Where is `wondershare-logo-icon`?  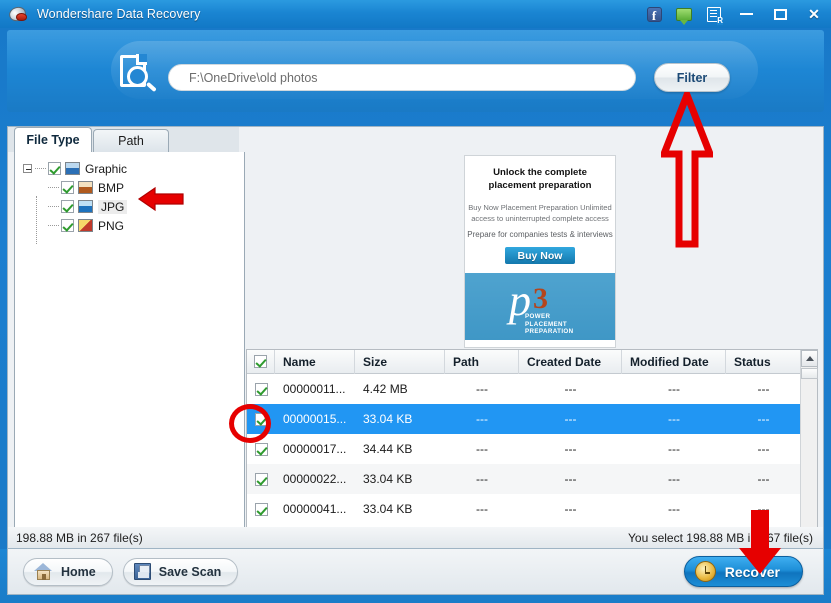
wondershare-logo-icon is located at coordinates (18, 14).